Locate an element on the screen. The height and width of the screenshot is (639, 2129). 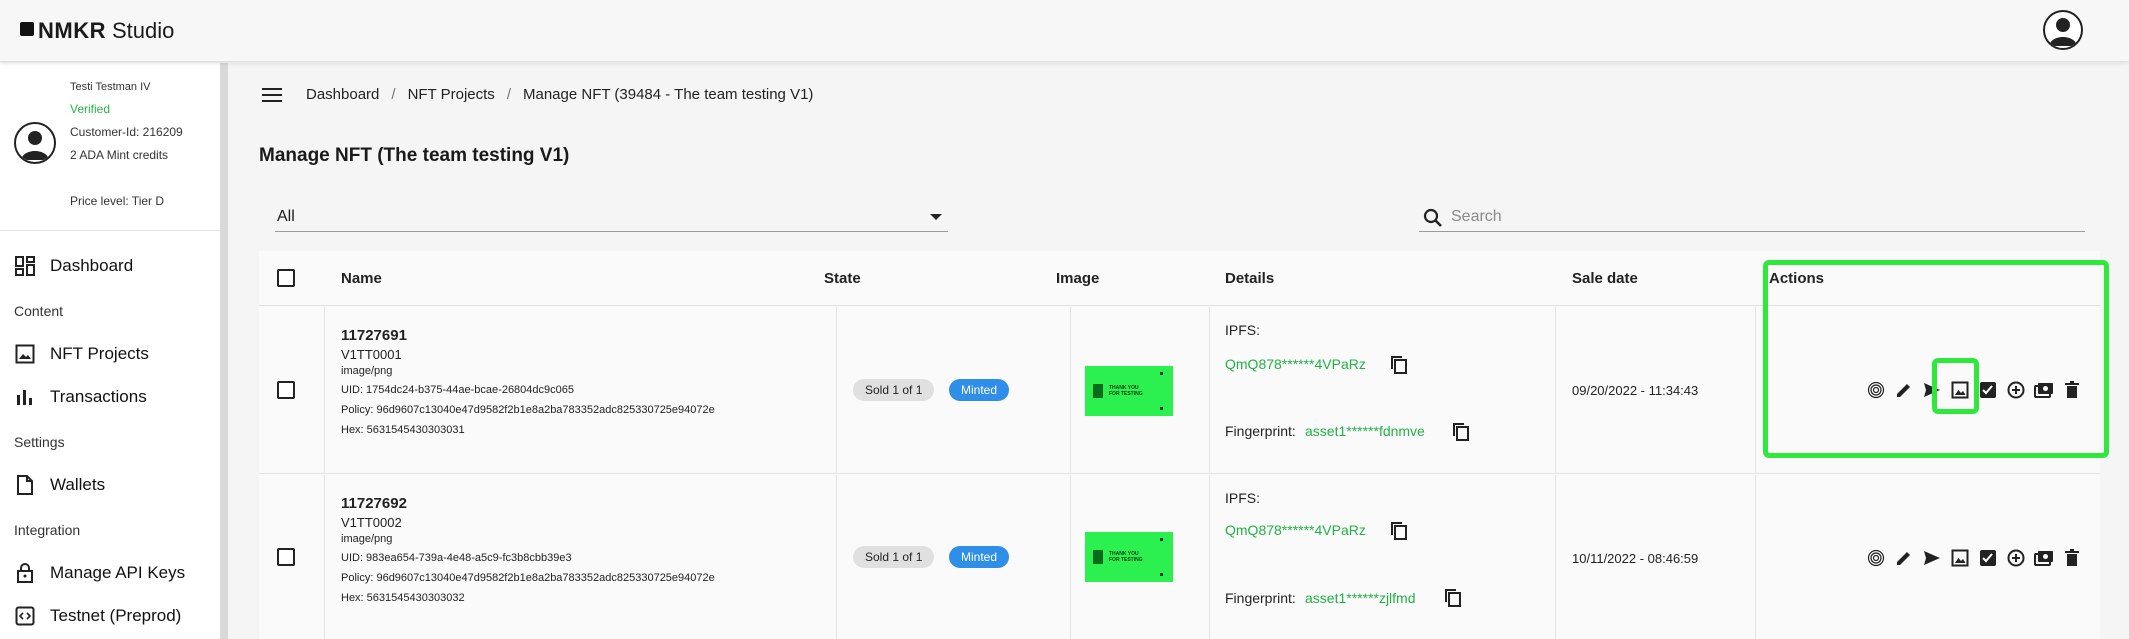
brand-suffix: Studio is located at coordinates (143, 30).